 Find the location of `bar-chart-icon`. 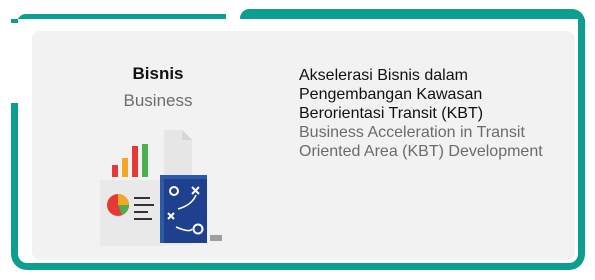

bar-chart-icon is located at coordinates (130, 160).